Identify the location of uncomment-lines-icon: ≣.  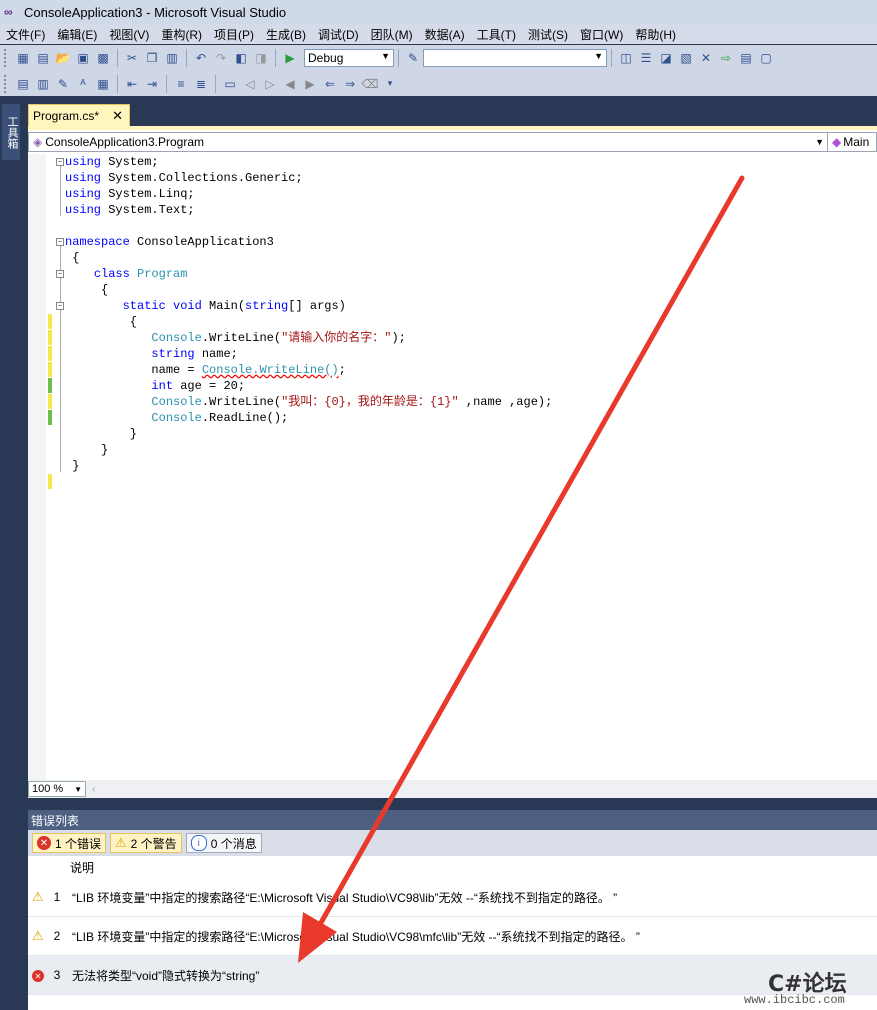
(201, 84).